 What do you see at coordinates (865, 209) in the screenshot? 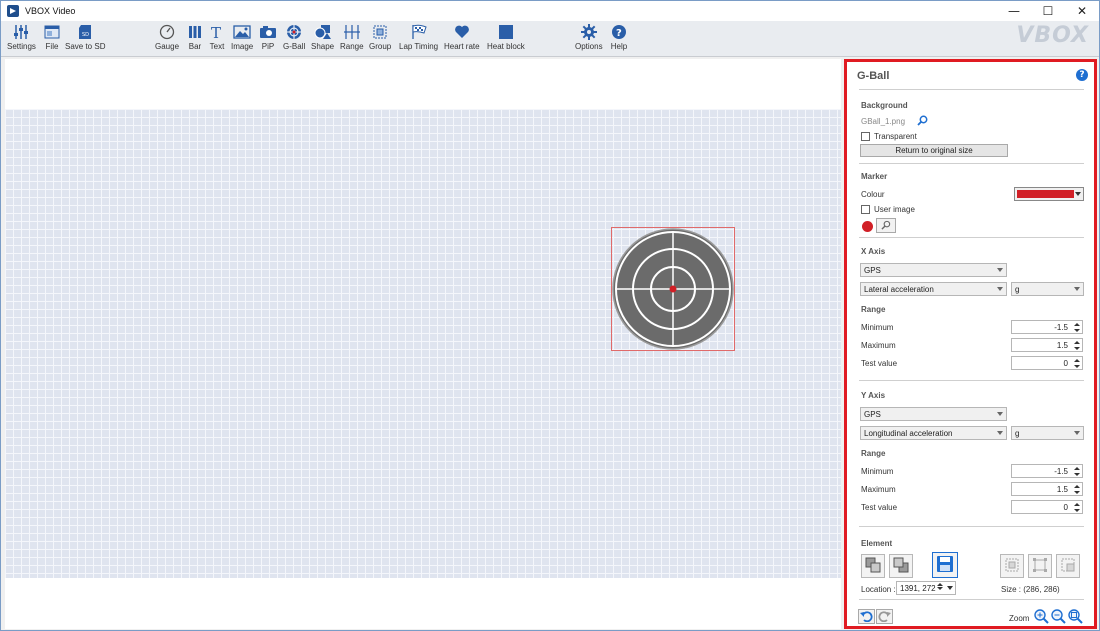
I see `user-image-checkbox` at bounding box center [865, 209].